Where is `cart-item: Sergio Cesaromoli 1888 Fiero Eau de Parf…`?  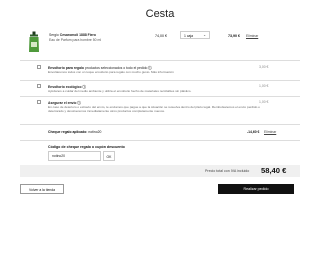
cart-item: Sergio Cesaromoli 1888 Fiero Eau de Parf… is located at coordinates (160, 42).